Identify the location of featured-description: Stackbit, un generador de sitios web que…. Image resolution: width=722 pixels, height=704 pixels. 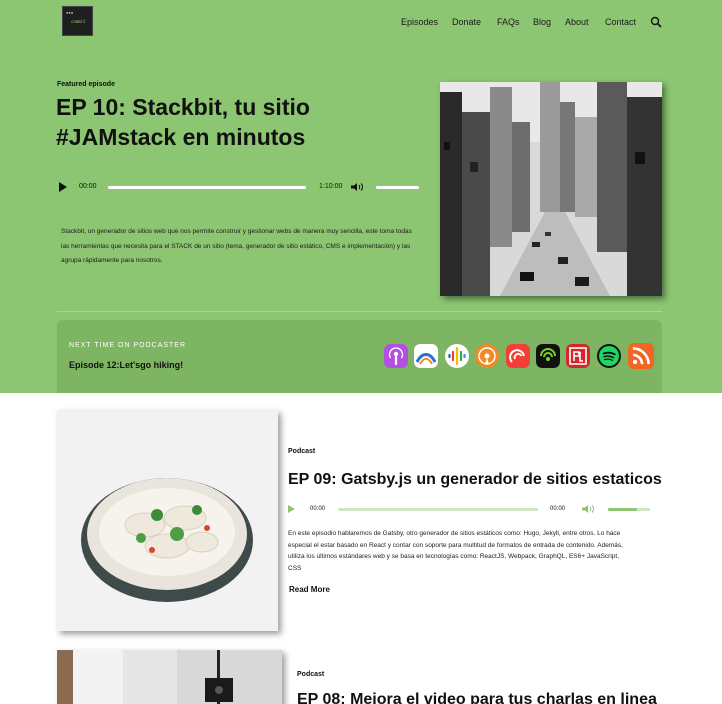
(236, 246).